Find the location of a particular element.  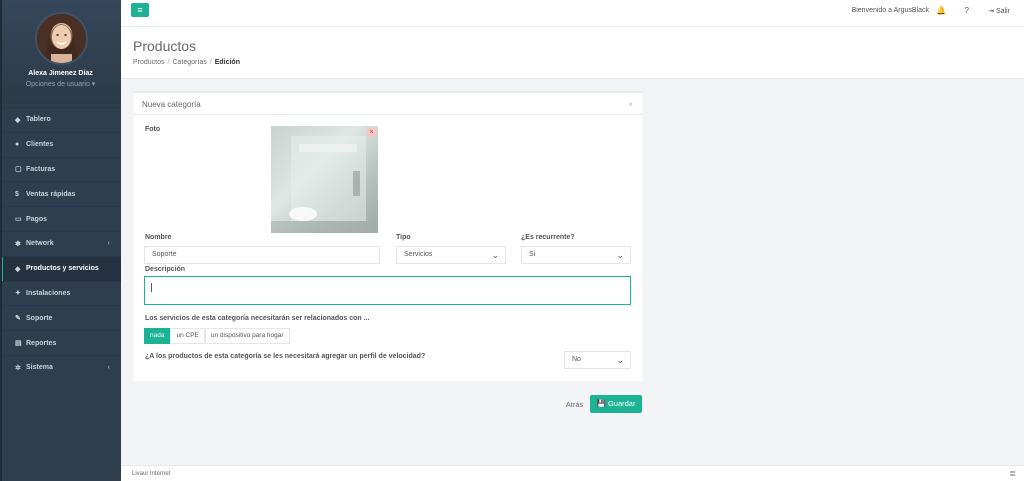

profile-section: Alexa Jimenez Díaz Opciones de usuario ▾ is located at coordinates (60, 52).